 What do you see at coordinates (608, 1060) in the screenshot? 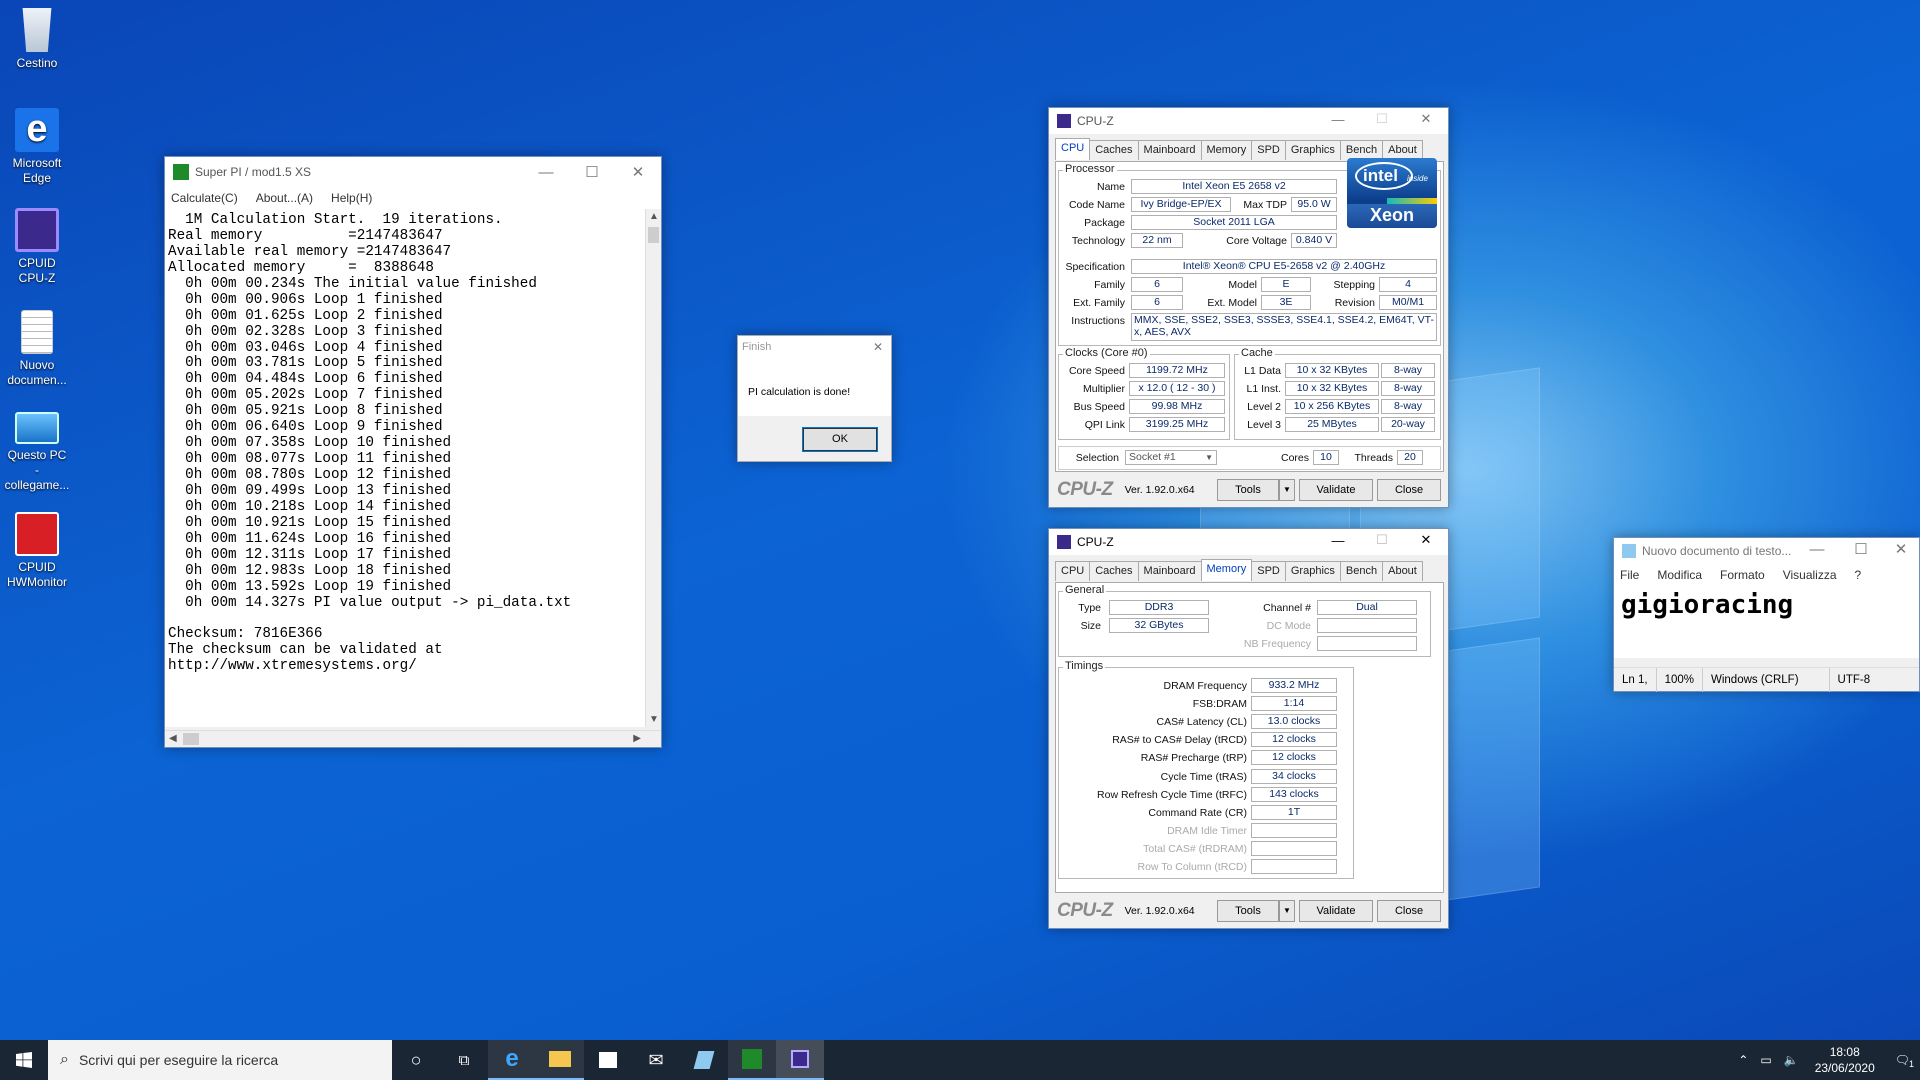
I see `store-icon` at bounding box center [608, 1060].